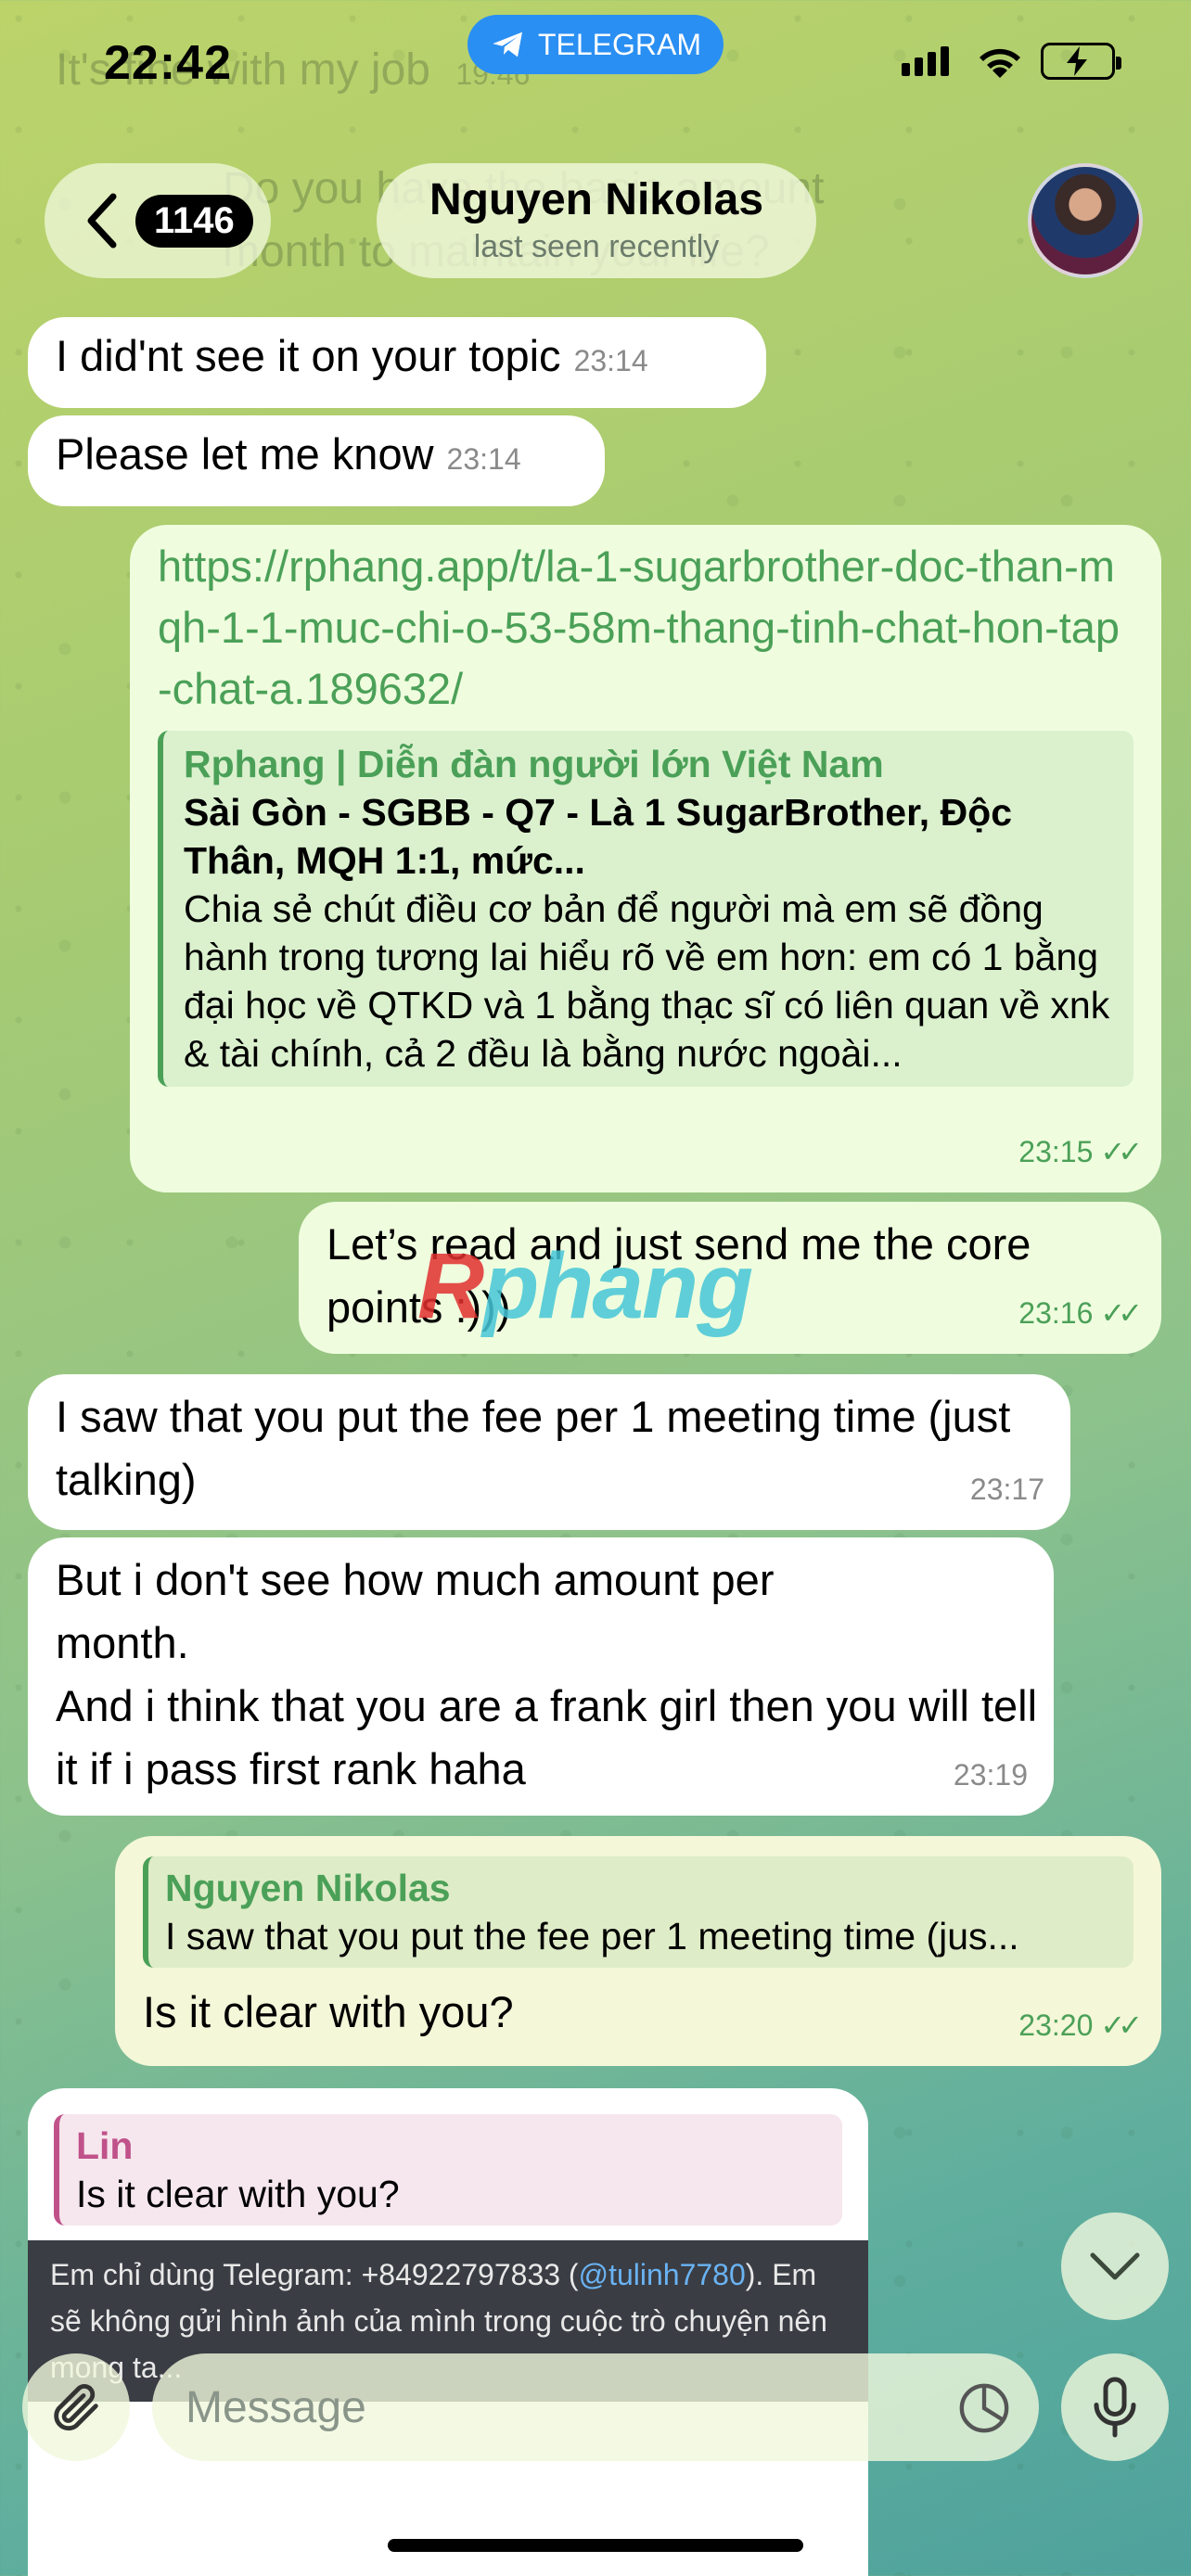 The height and width of the screenshot is (2576, 1191). I want to click on message-text: Is it clear with you?, so click(328, 2011).